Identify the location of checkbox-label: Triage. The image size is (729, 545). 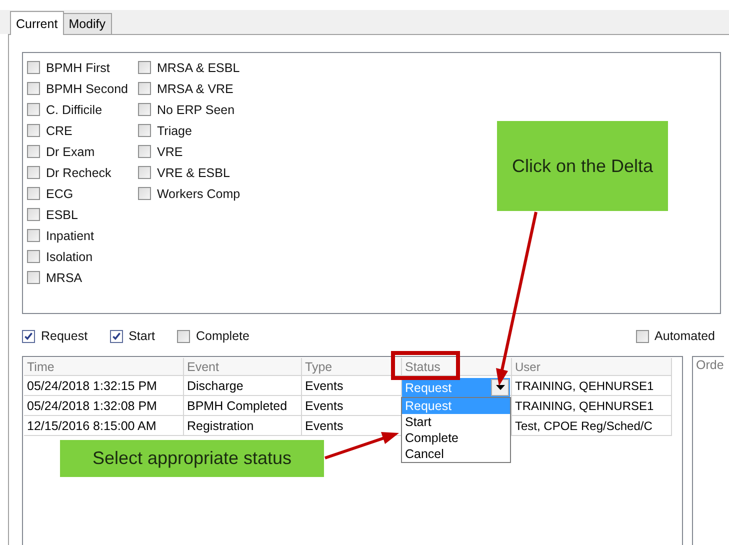
(174, 131).